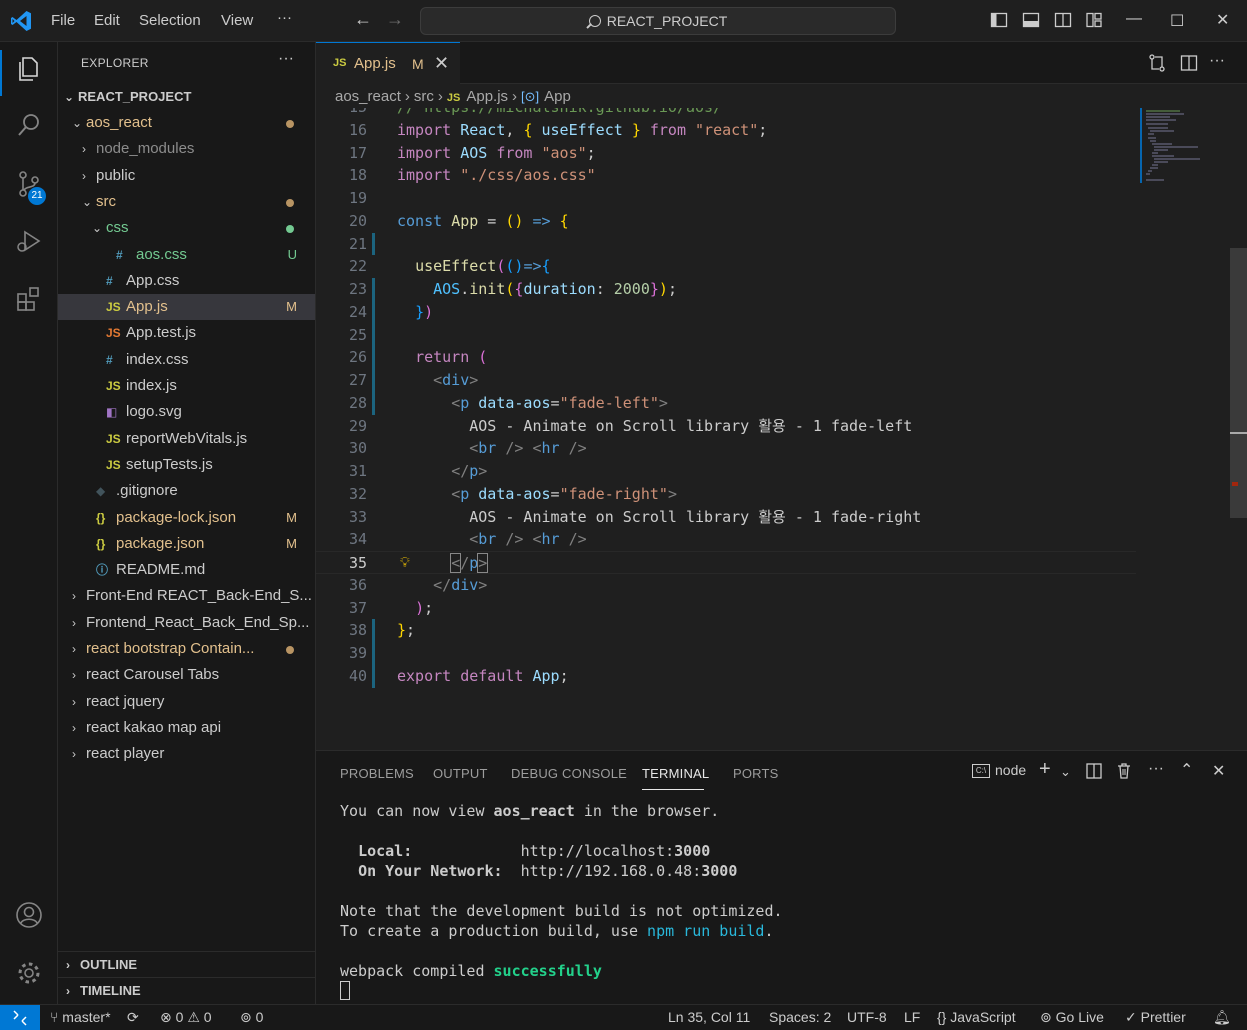  Describe the element at coordinates (377, 773) in the screenshot. I see `tab-problems: PROBLEMS` at that location.